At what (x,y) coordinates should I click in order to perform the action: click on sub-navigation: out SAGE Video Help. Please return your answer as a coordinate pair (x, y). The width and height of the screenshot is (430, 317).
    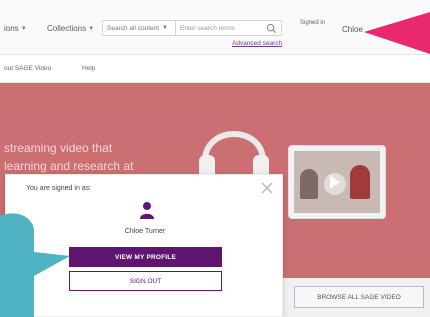
    Looking at the image, I should click on (215, 69).